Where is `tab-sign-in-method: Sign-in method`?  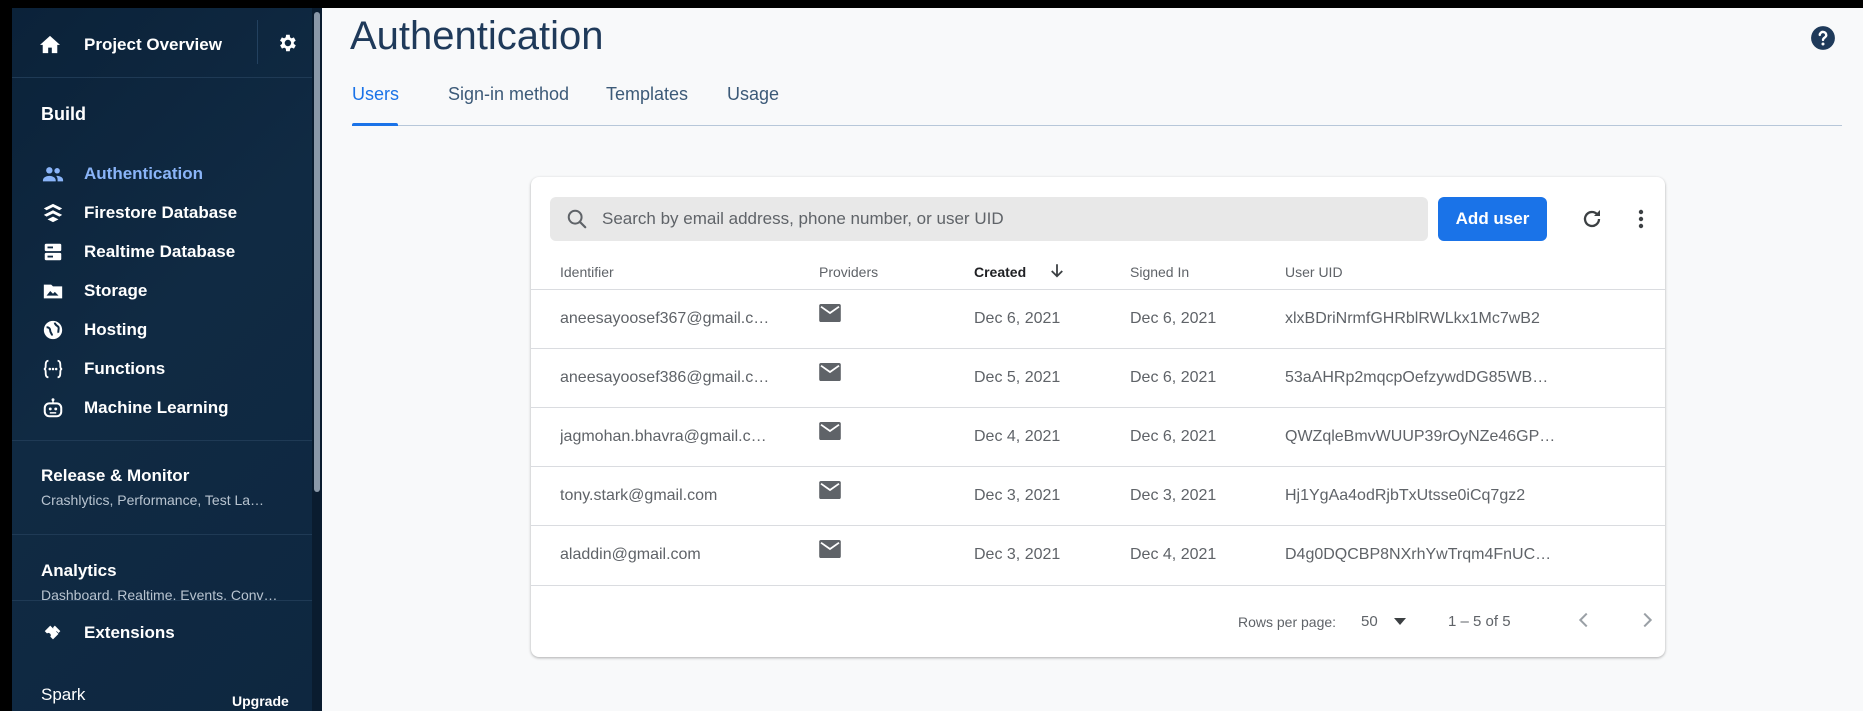 tab-sign-in-method: Sign-in method is located at coordinates (508, 94).